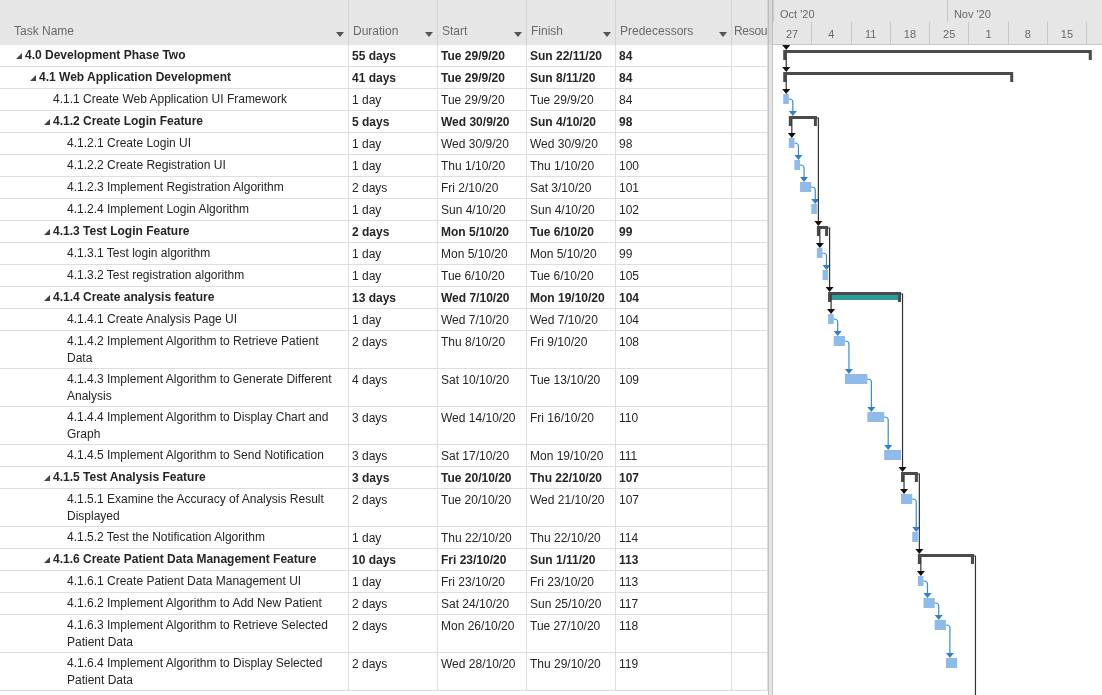  What do you see at coordinates (561, 188) in the screenshot?
I see `table-cell: Sat 3/10/20` at bounding box center [561, 188].